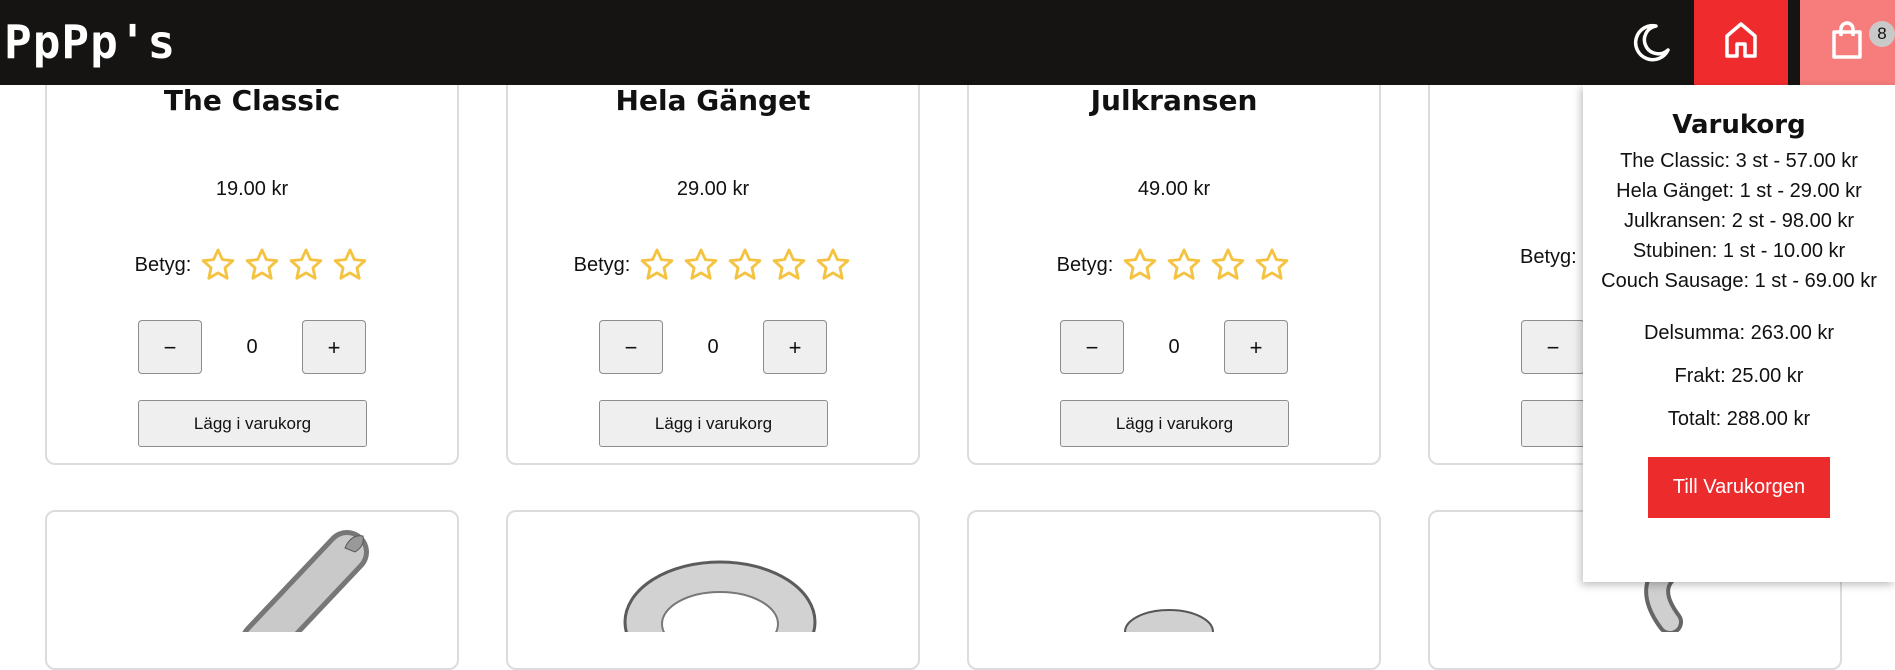 The height and width of the screenshot is (670, 1895). I want to click on cart-title: Varukorg, so click(1739, 125).